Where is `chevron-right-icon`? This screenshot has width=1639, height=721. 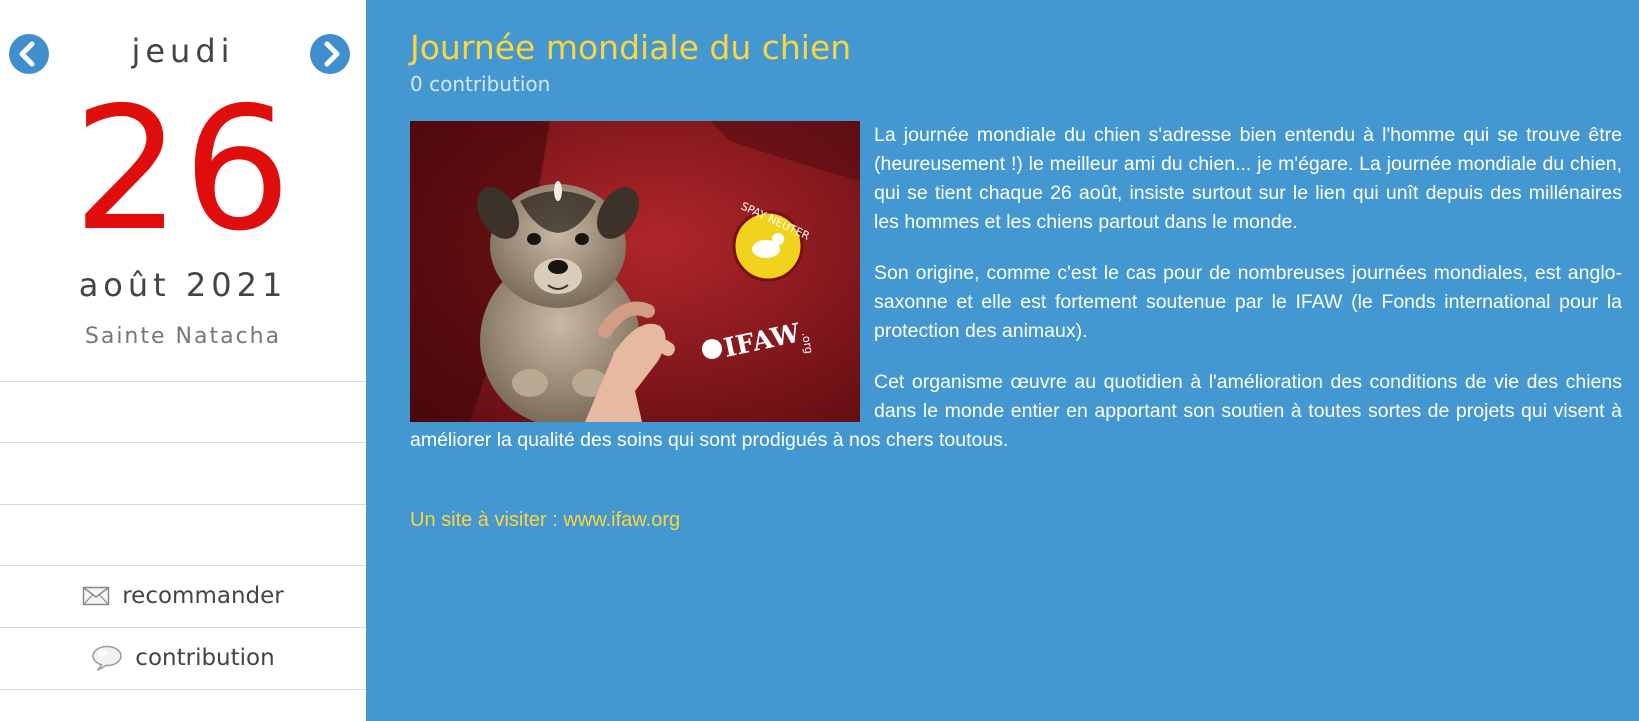
chevron-right-icon is located at coordinates (332, 54).